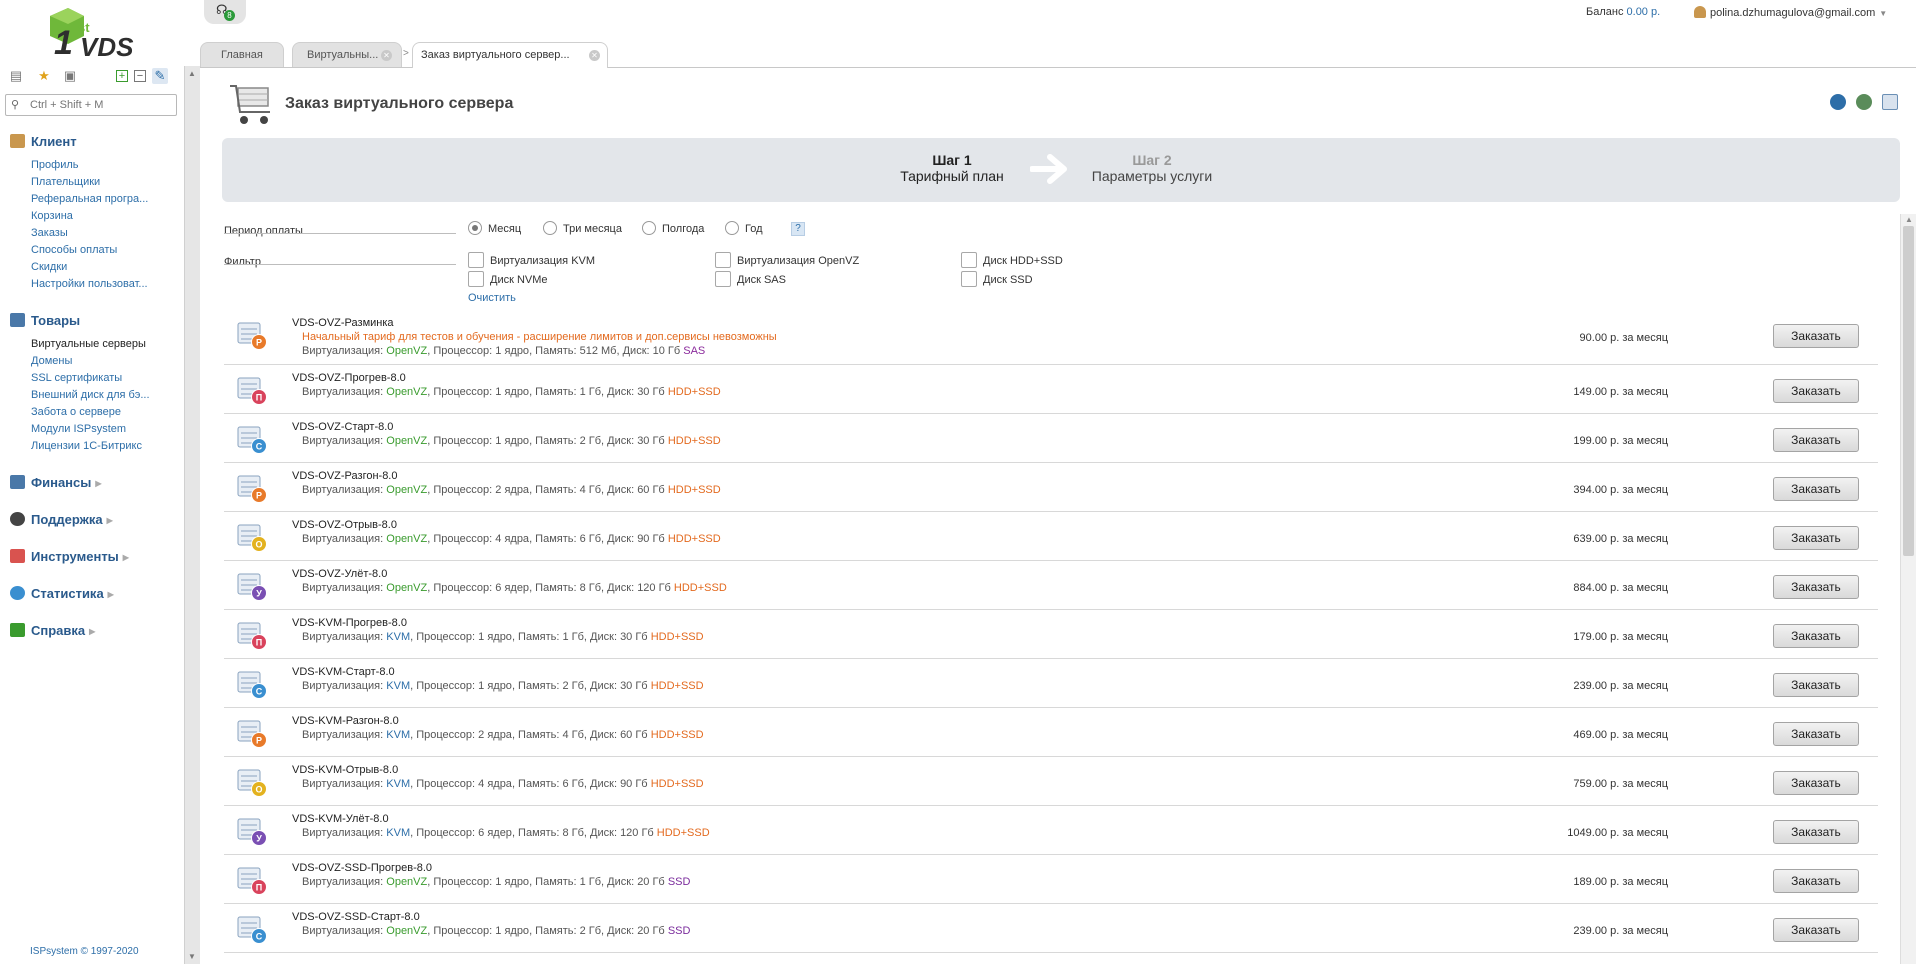 This screenshot has width=1916, height=970. What do you see at coordinates (1012, 260) in the screenshot?
I see `filter-hdd-ssd-checkbox: Диск HDD+SSD` at bounding box center [1012, 260].